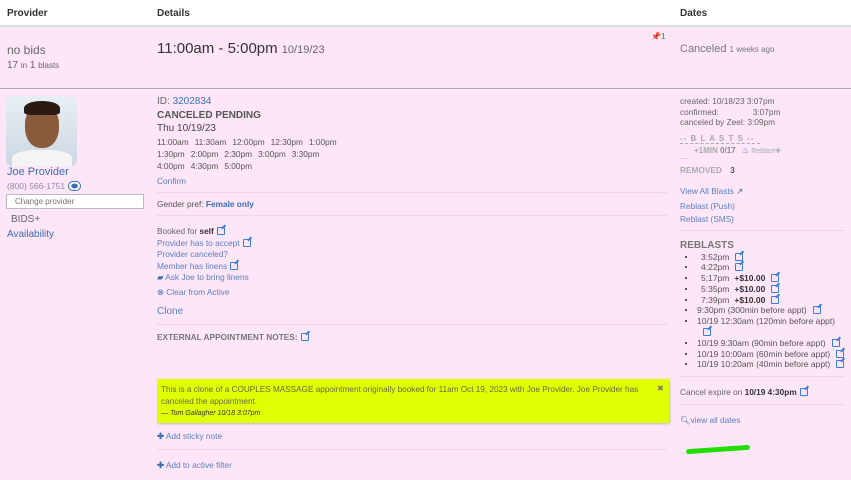 Image resolution: width=851 pixels, height=480 pixels. Describe the element at coordinates (30, 234) in the screenshot. I see `availability-link: Availability` at that location.